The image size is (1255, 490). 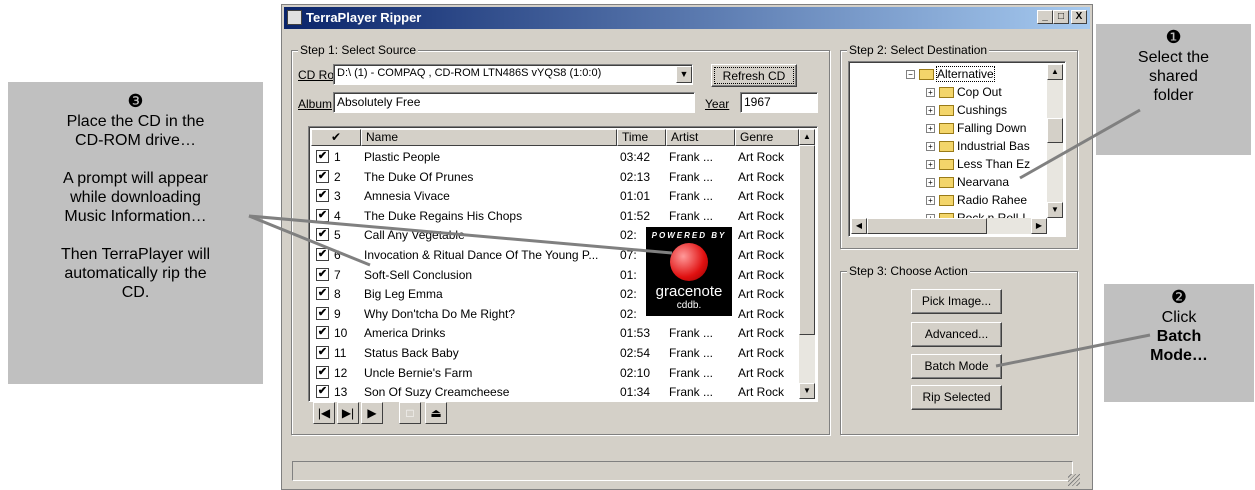 I want to click on close-button: X, so click(x=1079, y=17).